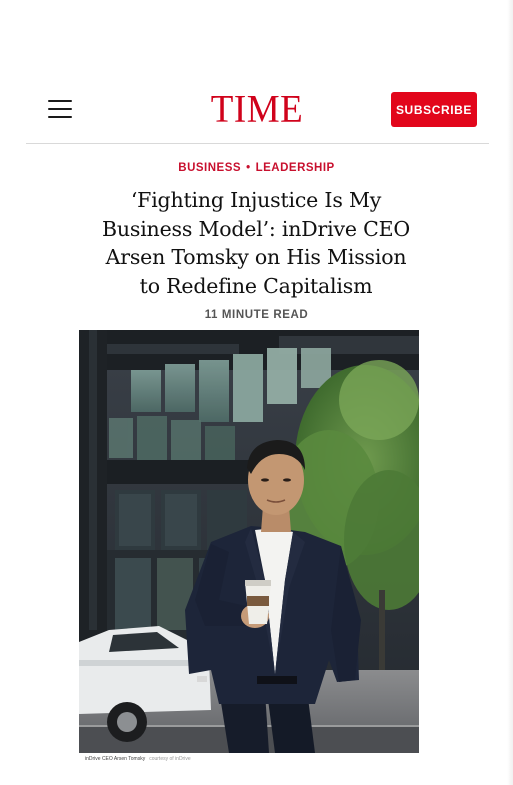  Describe the element at coordinates (256, 200) in the screenshot. I see `headline-line-1: ‘Fighting Injustice Is My` at that location.